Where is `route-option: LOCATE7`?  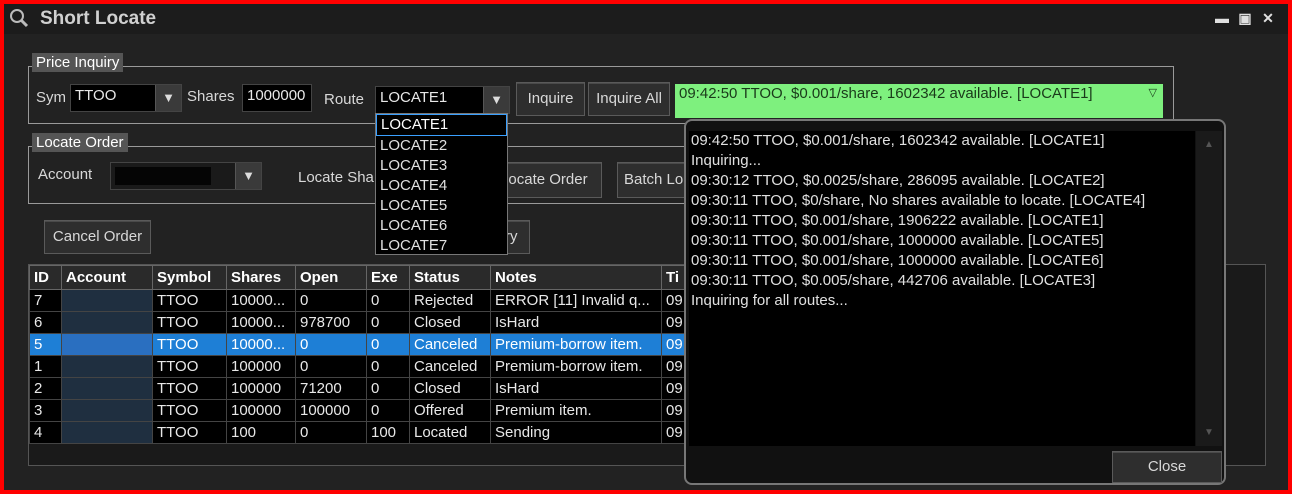 route-option: LOCATE7 is located at coordinates (441, 246).